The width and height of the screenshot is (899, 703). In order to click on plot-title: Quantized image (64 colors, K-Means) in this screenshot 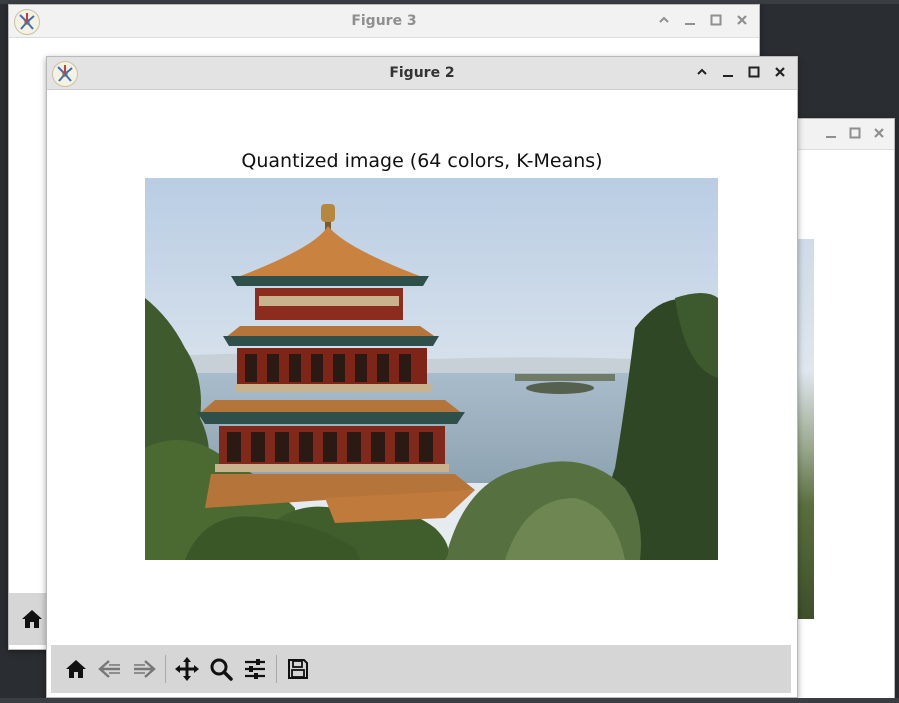, I will do `click(422, 161)`.